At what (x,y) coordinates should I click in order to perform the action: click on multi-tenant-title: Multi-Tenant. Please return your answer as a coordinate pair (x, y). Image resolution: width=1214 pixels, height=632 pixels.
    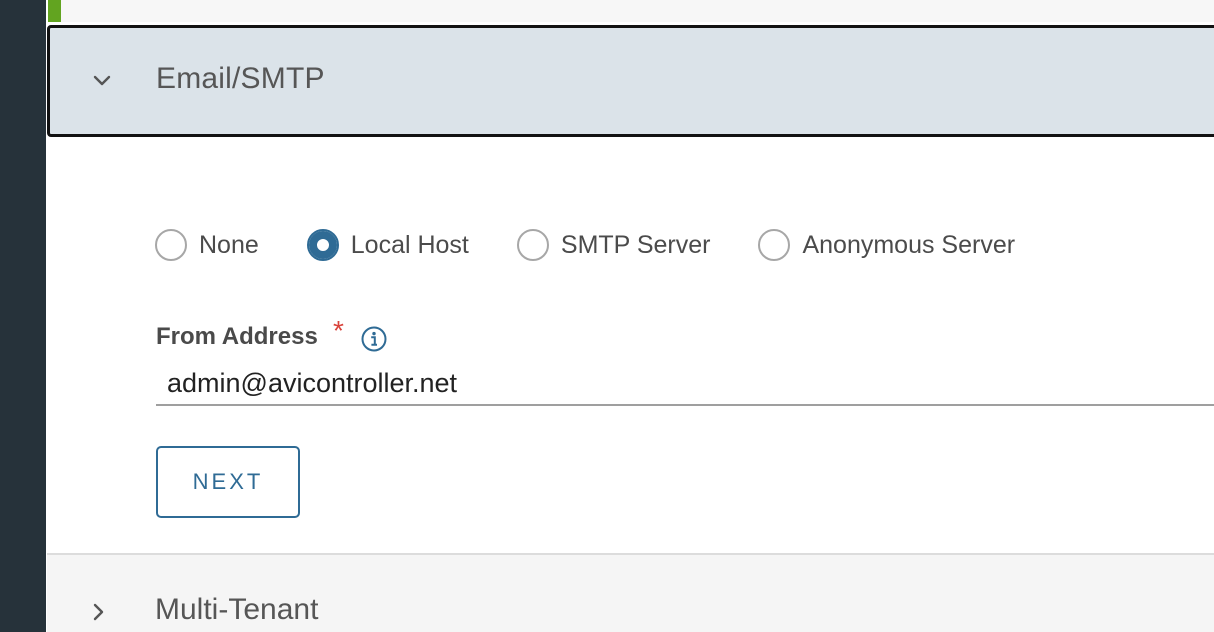
    Looking at the image, I should click on (237, 609).